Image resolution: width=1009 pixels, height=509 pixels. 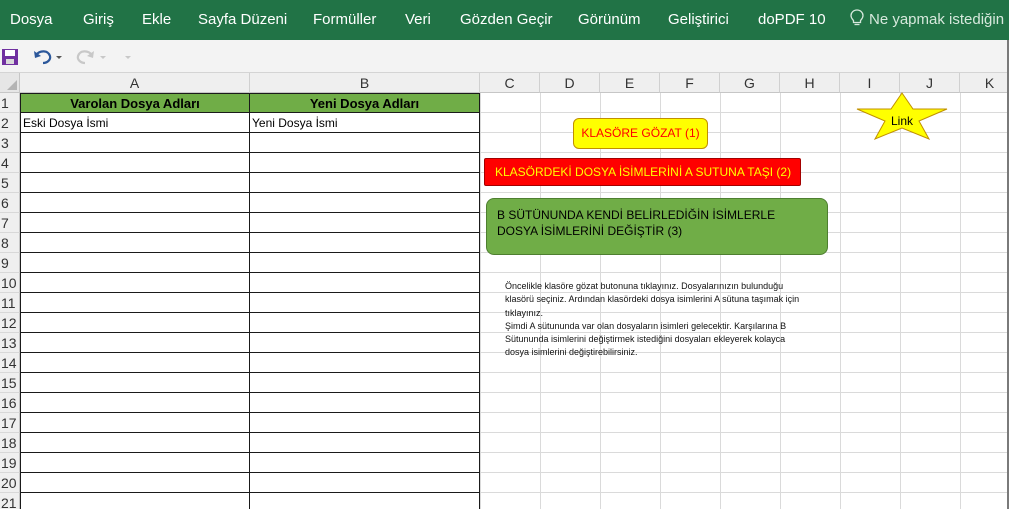 What do you see at coordinates (10, 243) in the screenshot?
I see `row-header: 8` at bounding box center [10, 243].